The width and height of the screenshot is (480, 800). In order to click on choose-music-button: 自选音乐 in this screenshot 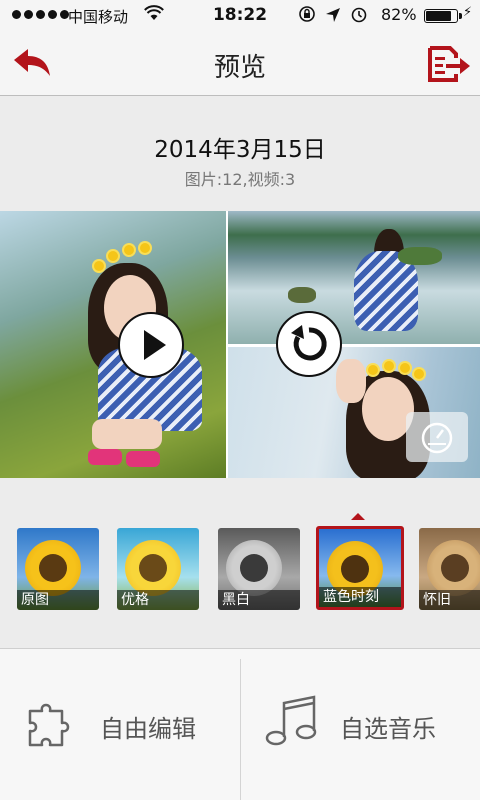, I will do `click(367, 724)`.